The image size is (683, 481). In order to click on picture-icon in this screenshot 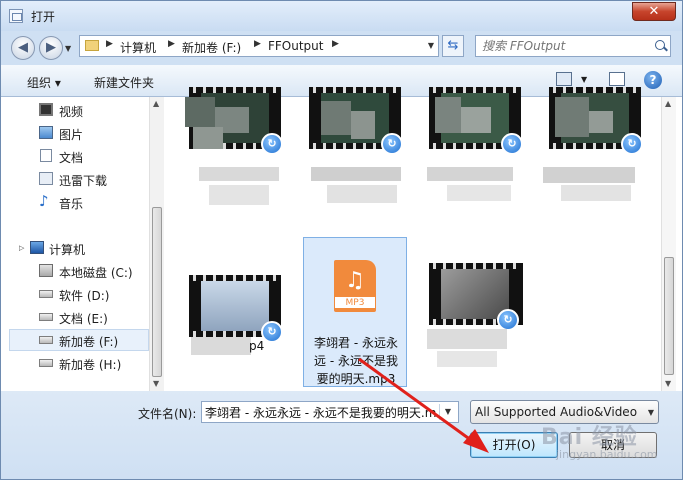, I will do `click(46, 132)`.